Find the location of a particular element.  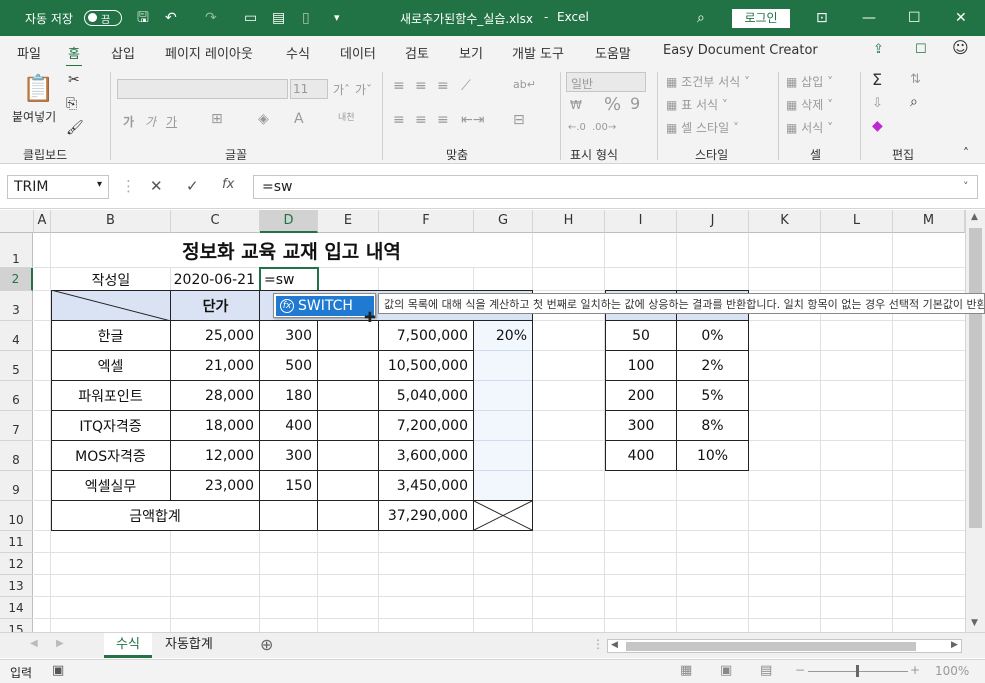

item-name-5: MOS자격증 is located at coordinates (110, 455).